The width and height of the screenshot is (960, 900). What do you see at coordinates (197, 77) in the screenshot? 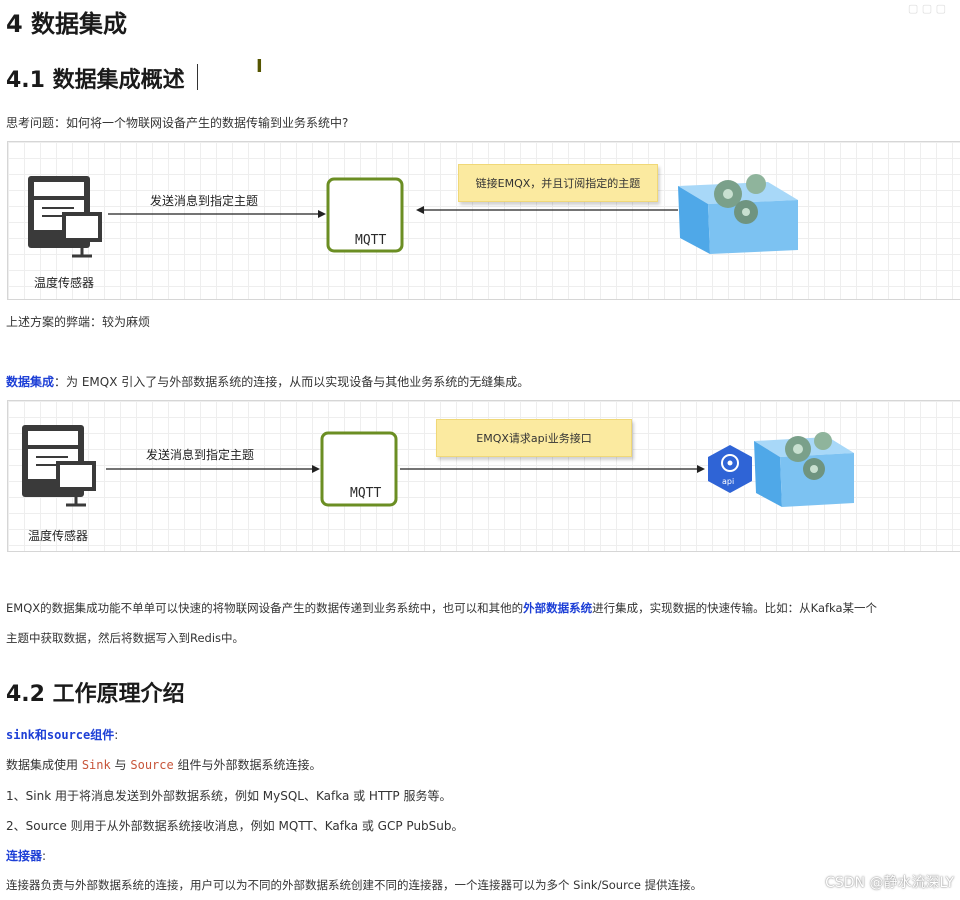
I see `text-caret` at bounding box center [197, 77].